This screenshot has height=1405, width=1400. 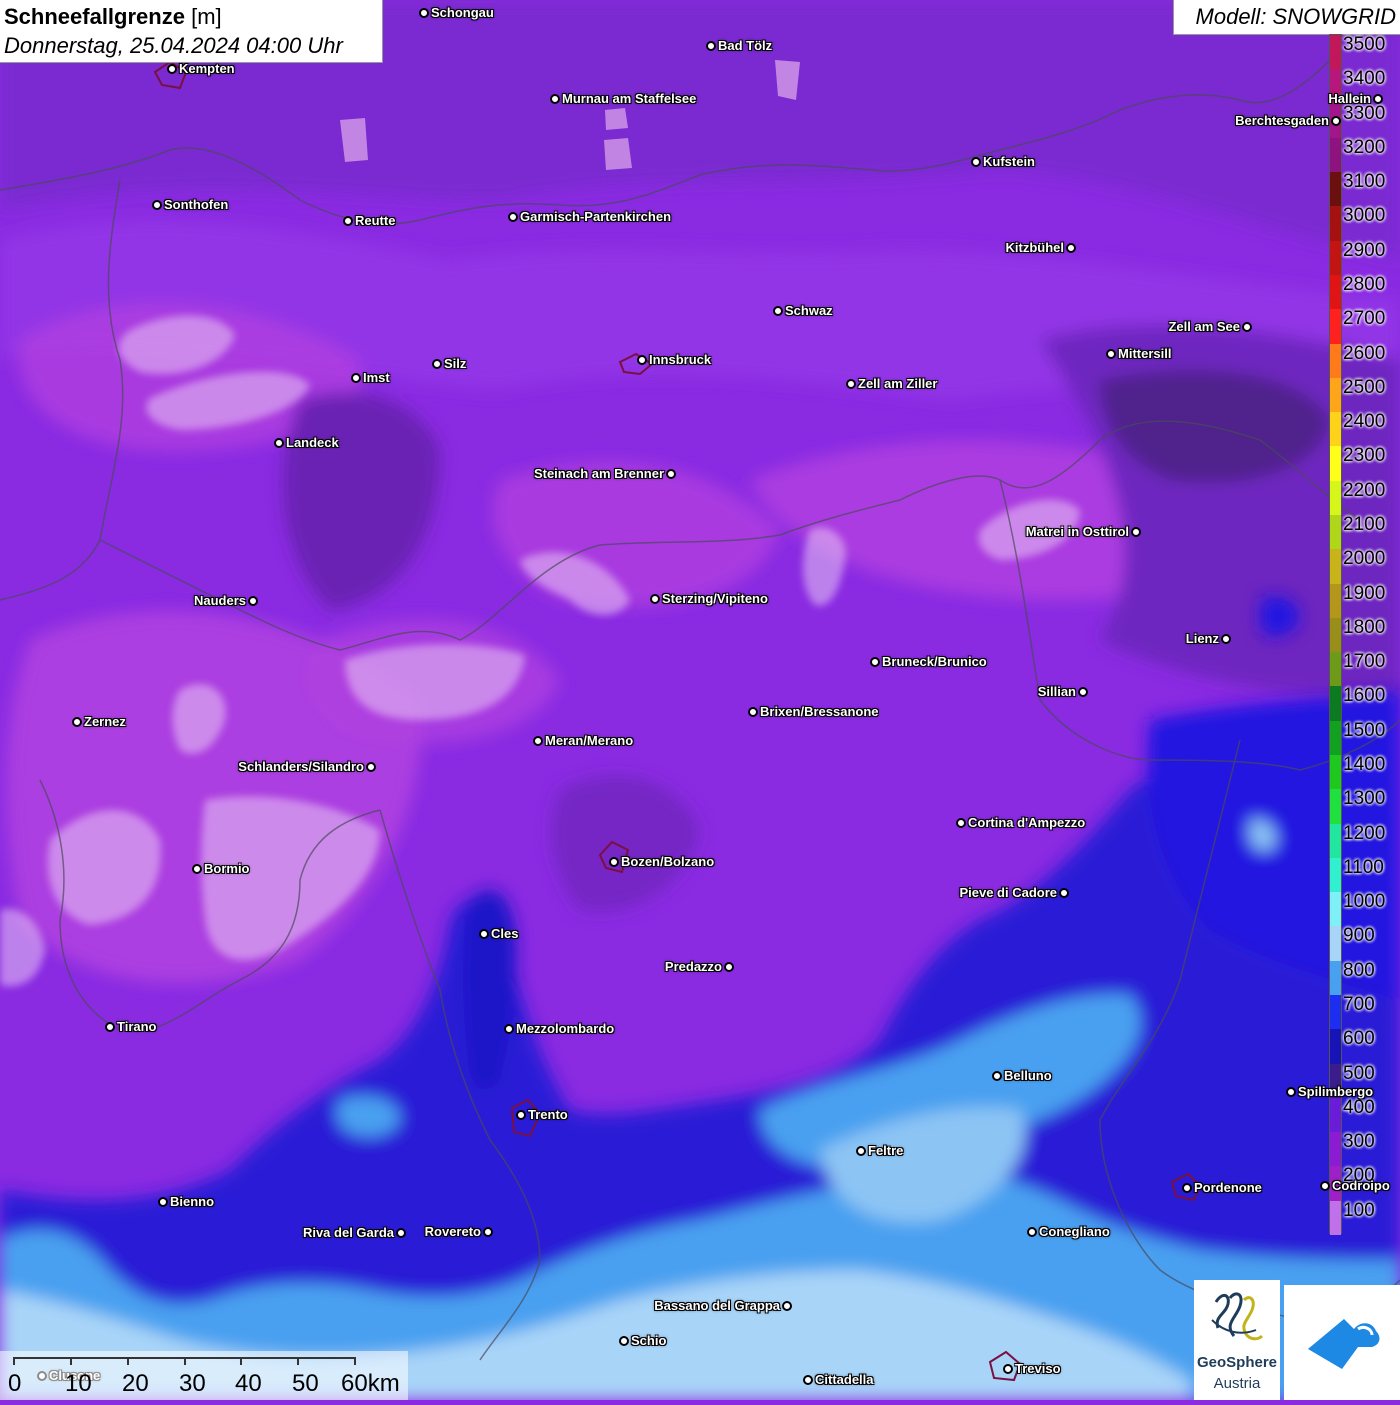 What do you see at coordinates (886, 1150) in the screenshot?
I see `city-label: Feltre` at bounding box center [886, 1150].